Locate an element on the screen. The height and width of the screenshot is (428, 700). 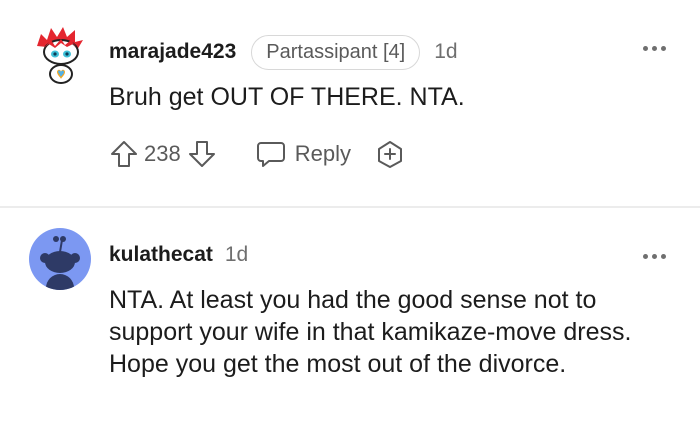
downvote-icon is located at coordinates (202, 154).